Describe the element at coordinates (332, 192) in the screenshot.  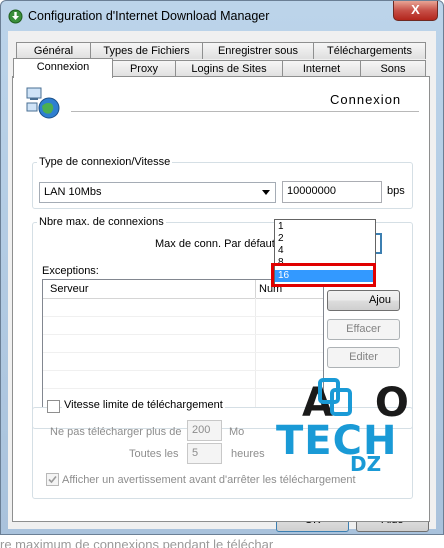
I see `speed-input: 10000000` at that location.